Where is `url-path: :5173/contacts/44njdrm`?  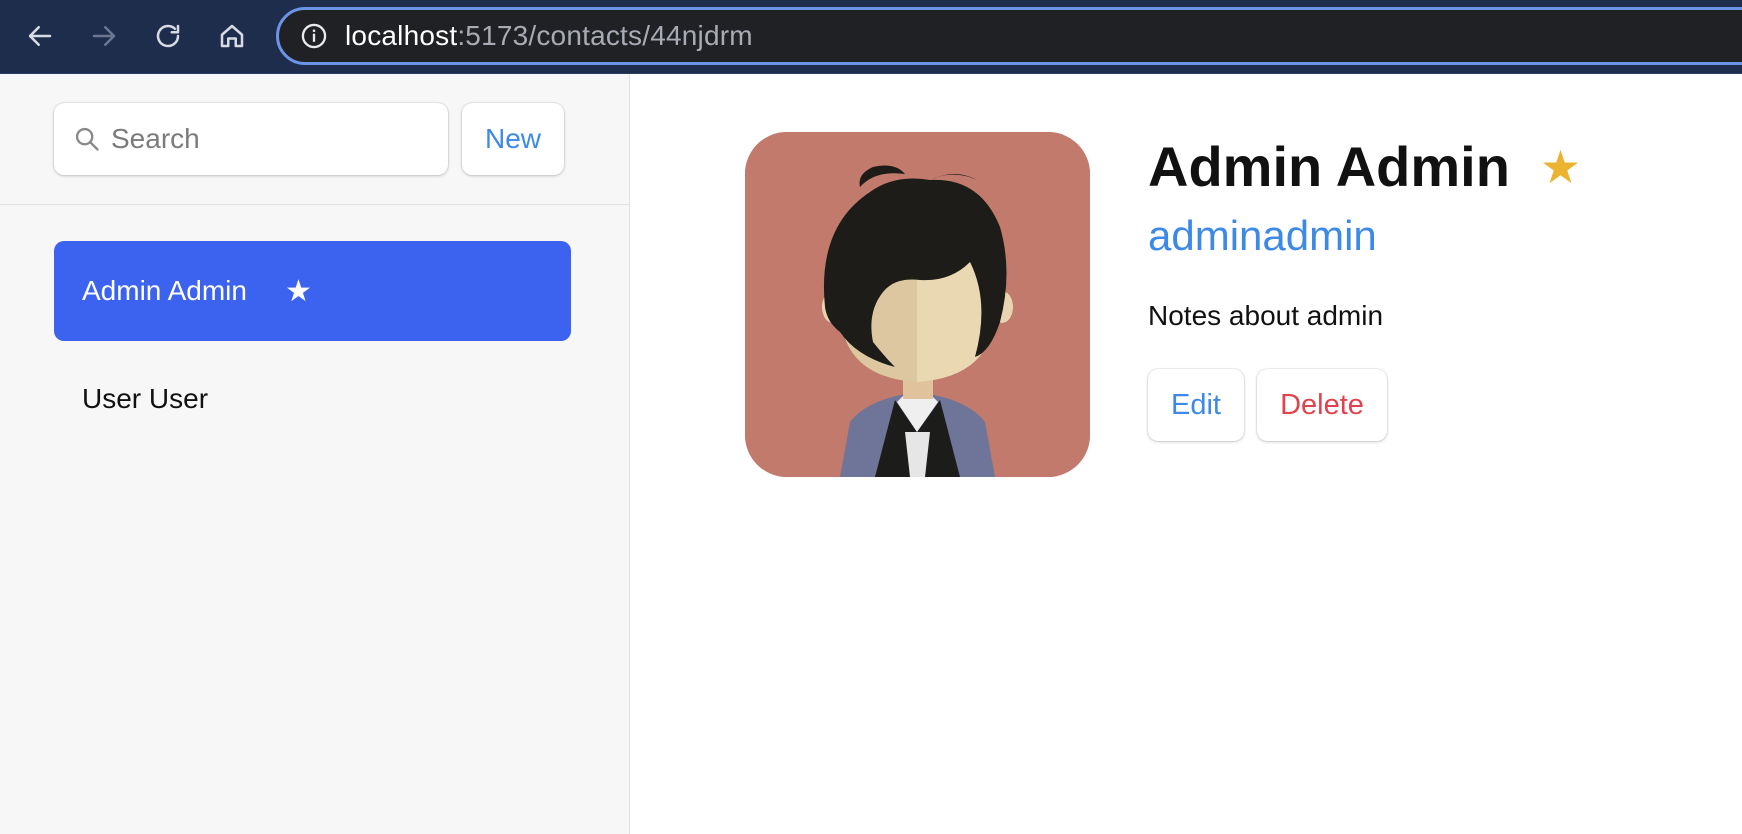 url-path: :5173/contacts/44njdrm is located at coordinates (605, 35).